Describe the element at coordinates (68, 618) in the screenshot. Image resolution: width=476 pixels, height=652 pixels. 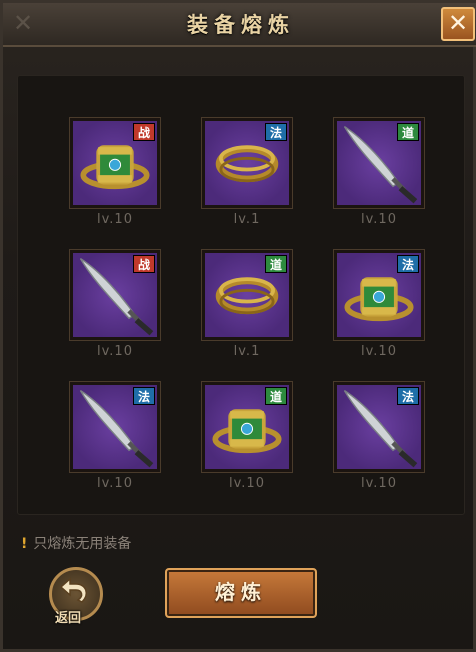
I see `back-button-label: 返回` at that location.